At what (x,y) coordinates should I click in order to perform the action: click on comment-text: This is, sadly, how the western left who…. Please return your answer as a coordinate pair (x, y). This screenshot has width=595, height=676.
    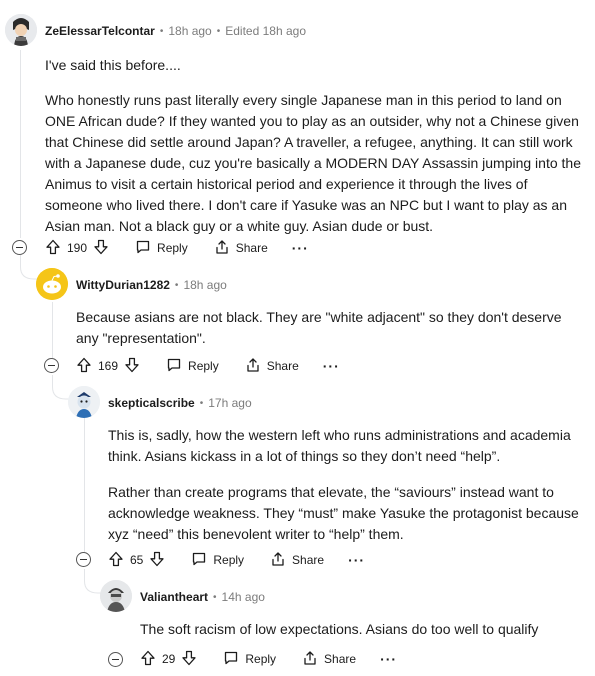
    Looking at the image, I should click on (339, 445).